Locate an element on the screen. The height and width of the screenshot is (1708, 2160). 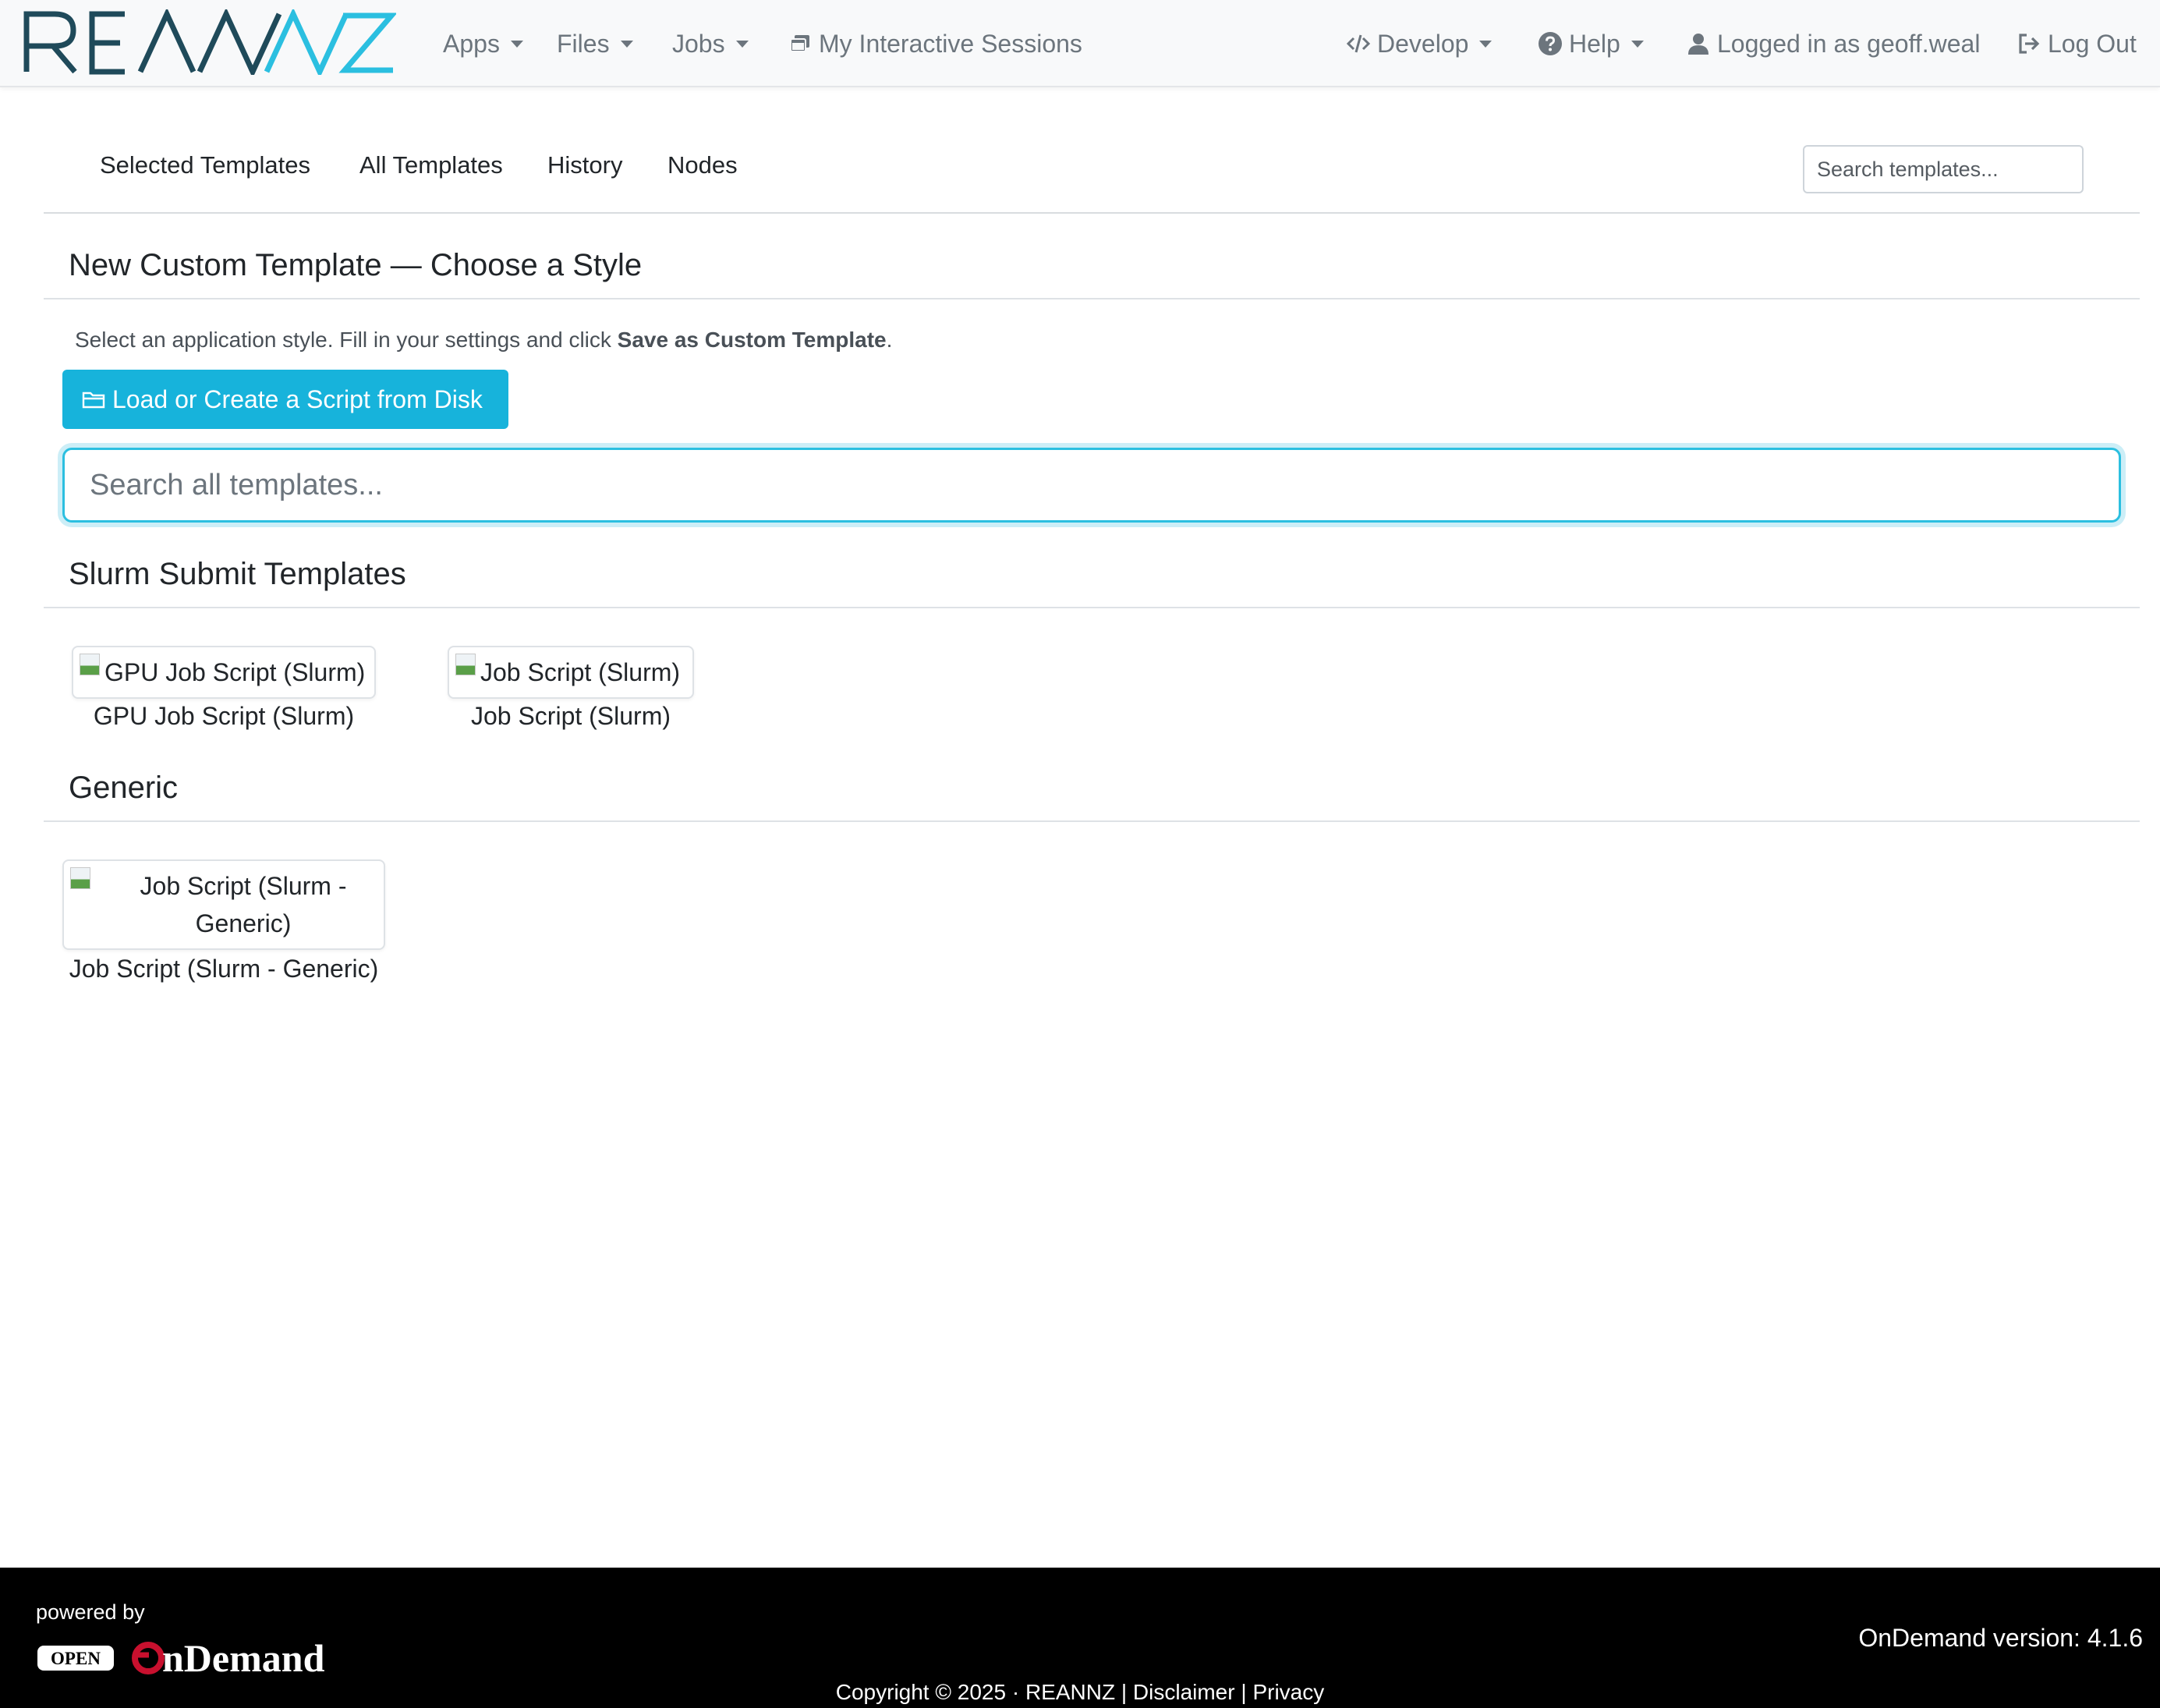
svg-text: OPEN is located at coordinates (76, 1658).